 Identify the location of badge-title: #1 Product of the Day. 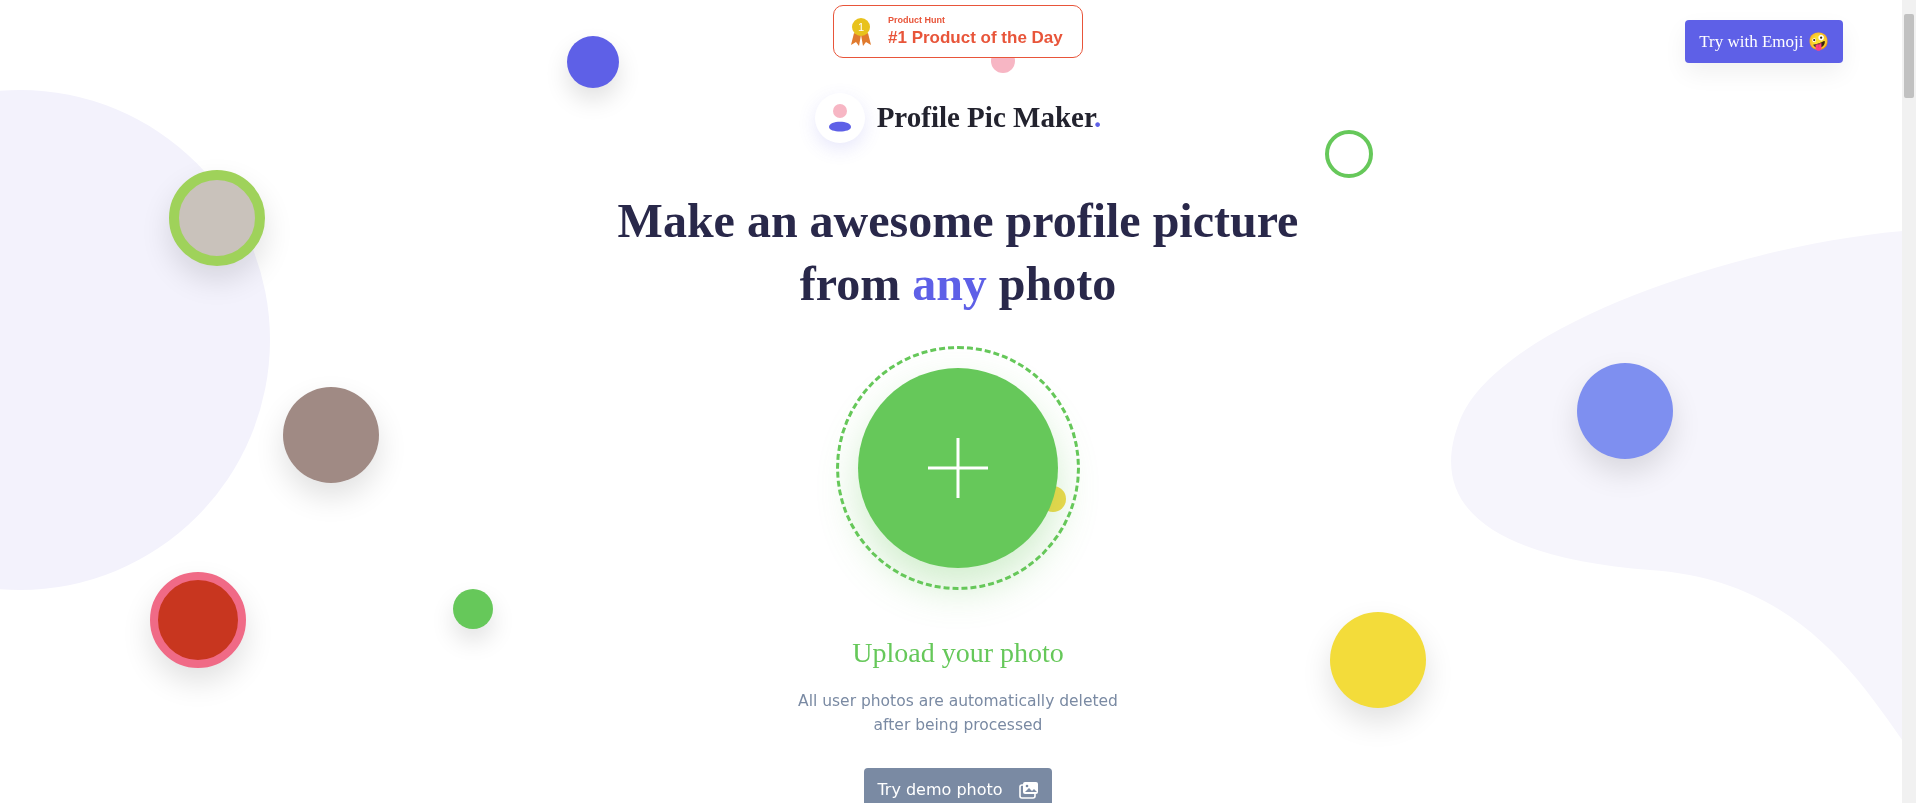
(975, 38).